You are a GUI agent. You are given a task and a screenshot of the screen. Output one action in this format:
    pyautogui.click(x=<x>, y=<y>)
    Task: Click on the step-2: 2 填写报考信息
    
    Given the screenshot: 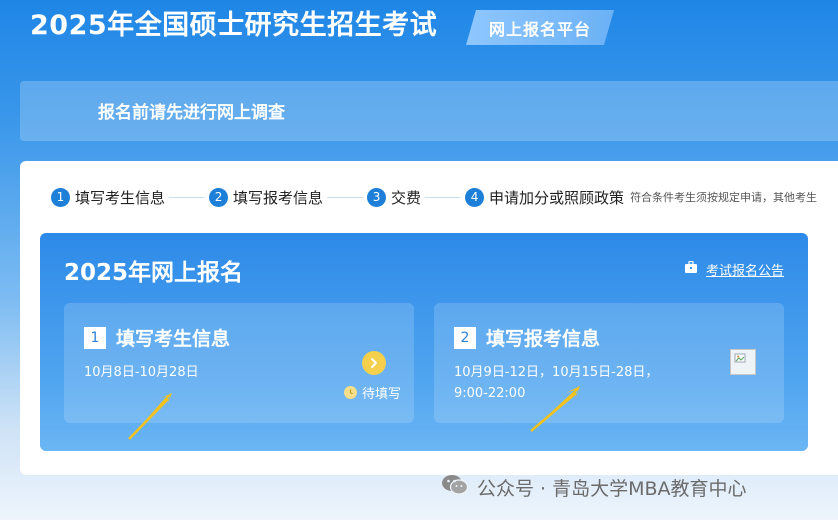 What is the action you would take?
    pyautogui.click(x=266, y=197)
    